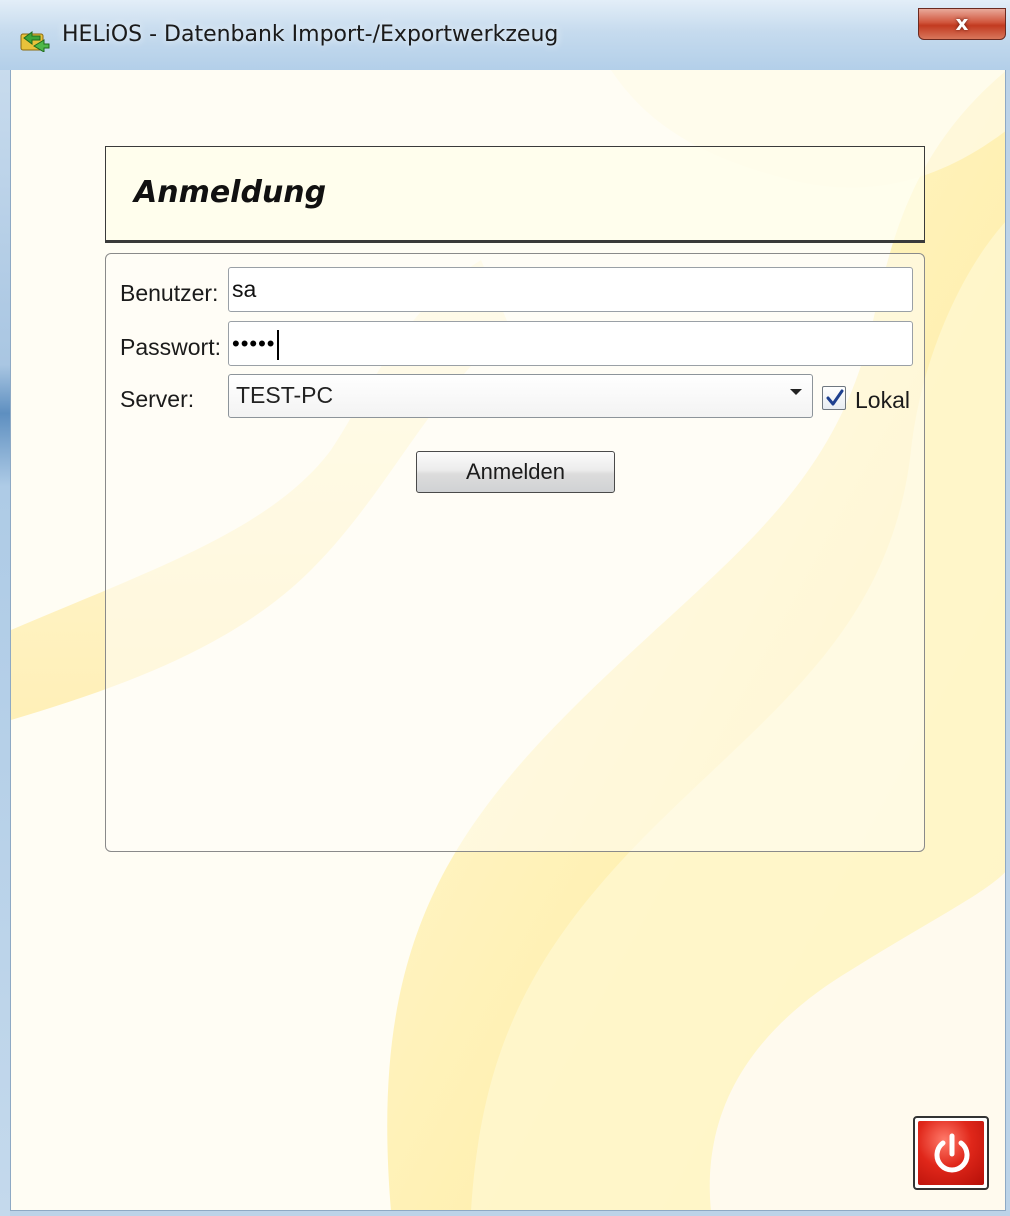 This screenshot has height=1216, width=1010. What do you see at coordinates (277, 344) in the screenshot?
I see `text-caret` at bounding box center [277, 344].